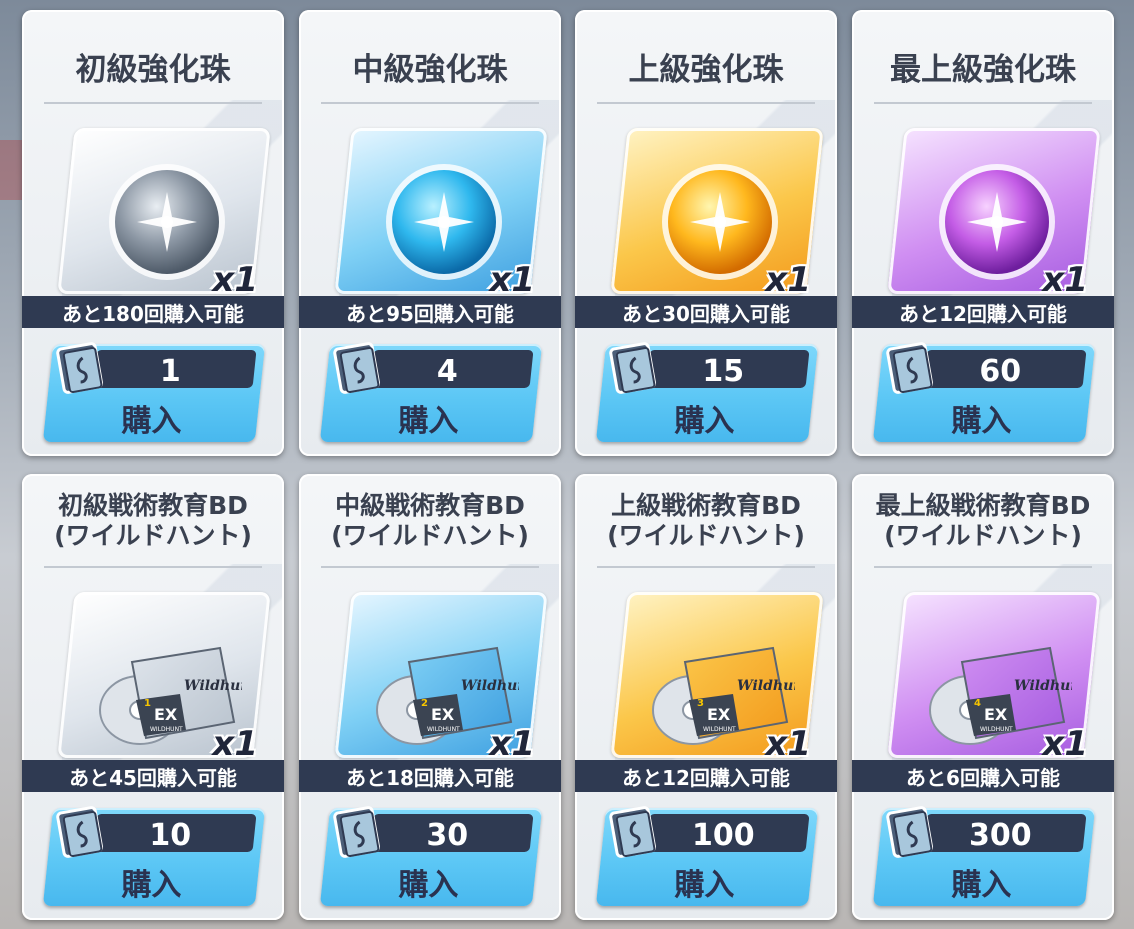 Image resolution: width=1134 pixels, height=929 pixels. I want to click on item-name: 中級戦術教育BD (ワイルドハント), so click(430, 520).